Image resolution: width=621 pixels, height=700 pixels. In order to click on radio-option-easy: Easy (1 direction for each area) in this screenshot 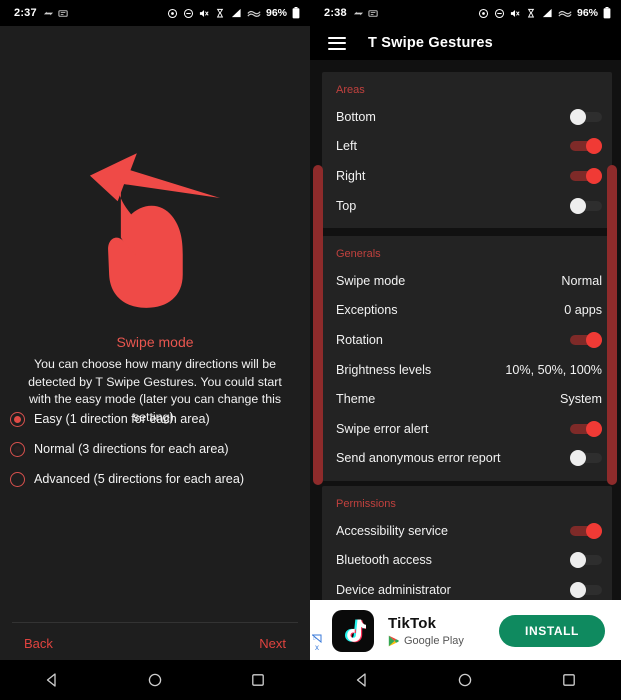, I will do `click(155, 419)`.